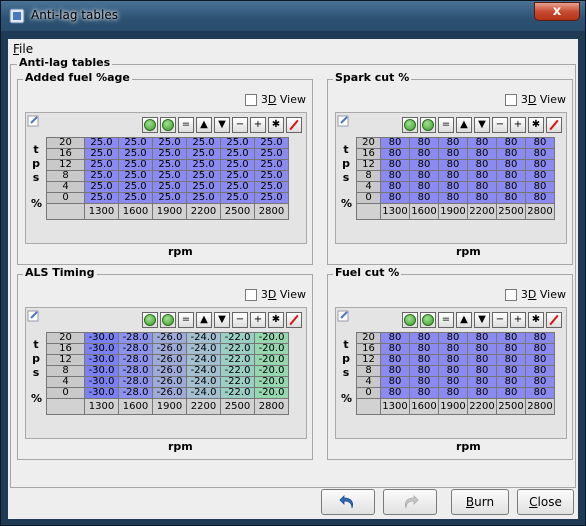  Describe the element at coordinates (518, 125) in the screenshot. I see `plus-button: +` at that location.